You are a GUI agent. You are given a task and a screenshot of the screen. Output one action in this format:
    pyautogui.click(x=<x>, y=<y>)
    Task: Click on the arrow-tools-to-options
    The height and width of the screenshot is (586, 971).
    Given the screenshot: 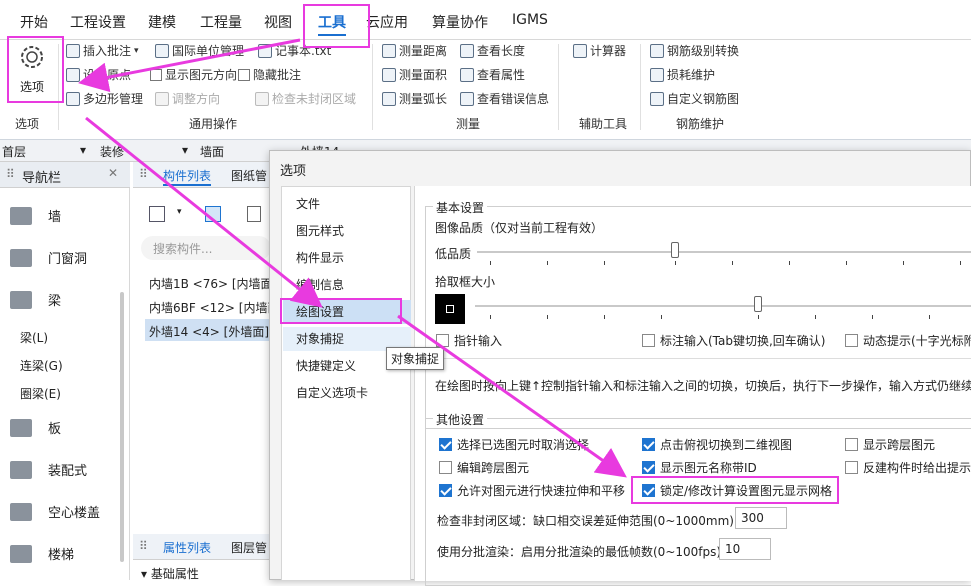 What is the action you would take?
    pyautogui.click(x=189, y=65)
    